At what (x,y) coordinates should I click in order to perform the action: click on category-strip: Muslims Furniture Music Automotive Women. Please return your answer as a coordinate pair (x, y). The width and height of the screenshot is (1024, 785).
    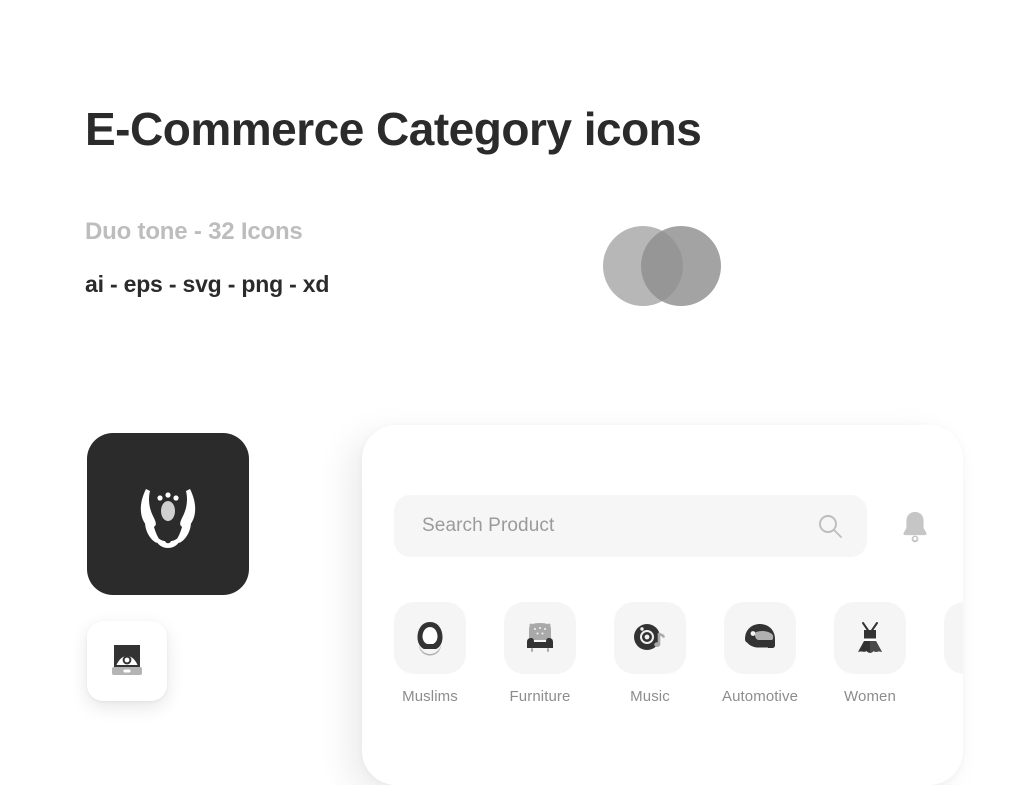
    Looking at the image, I should click on (678, 653).